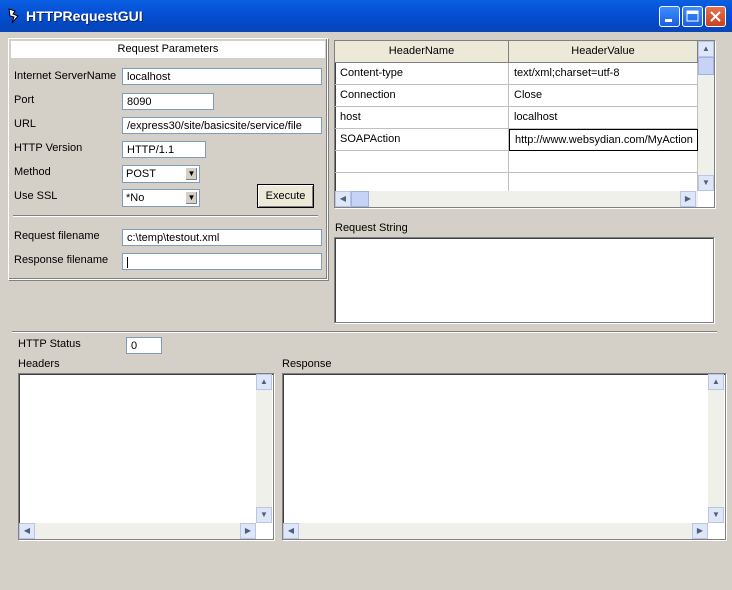  I want to click on maximize-button, so click(692, 16).